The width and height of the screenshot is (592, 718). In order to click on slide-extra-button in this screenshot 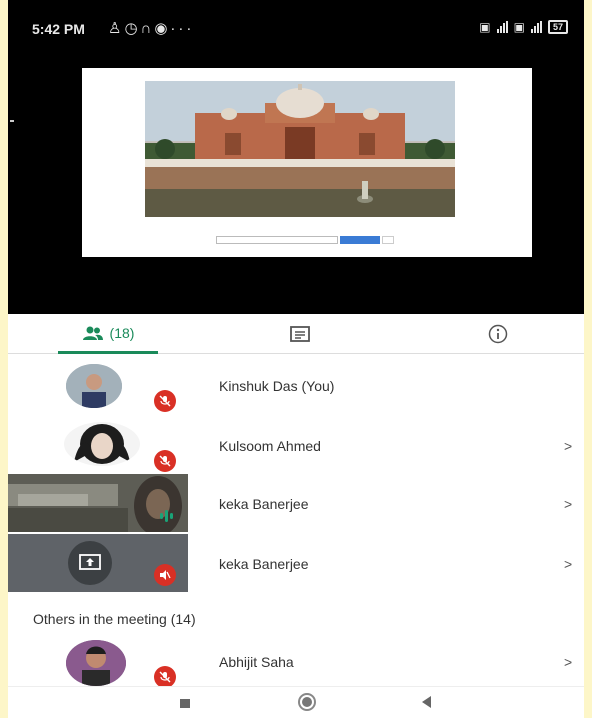, I will do `click(388, 240)`.